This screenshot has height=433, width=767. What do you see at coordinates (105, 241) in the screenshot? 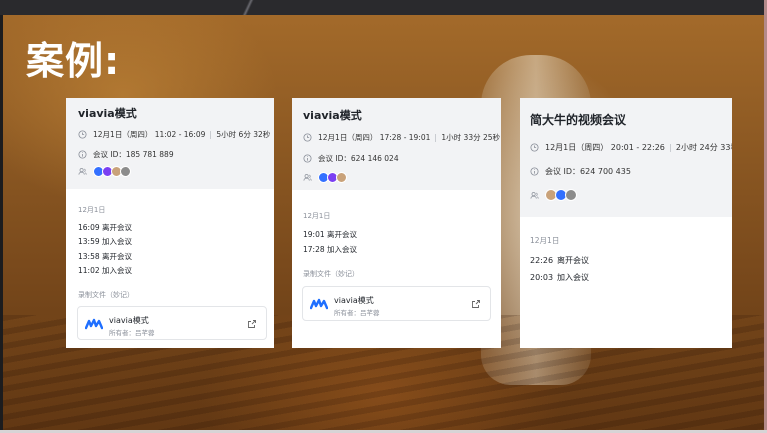
I see `event-row: 13:59 加入会议` at bounding box center [105, 241].